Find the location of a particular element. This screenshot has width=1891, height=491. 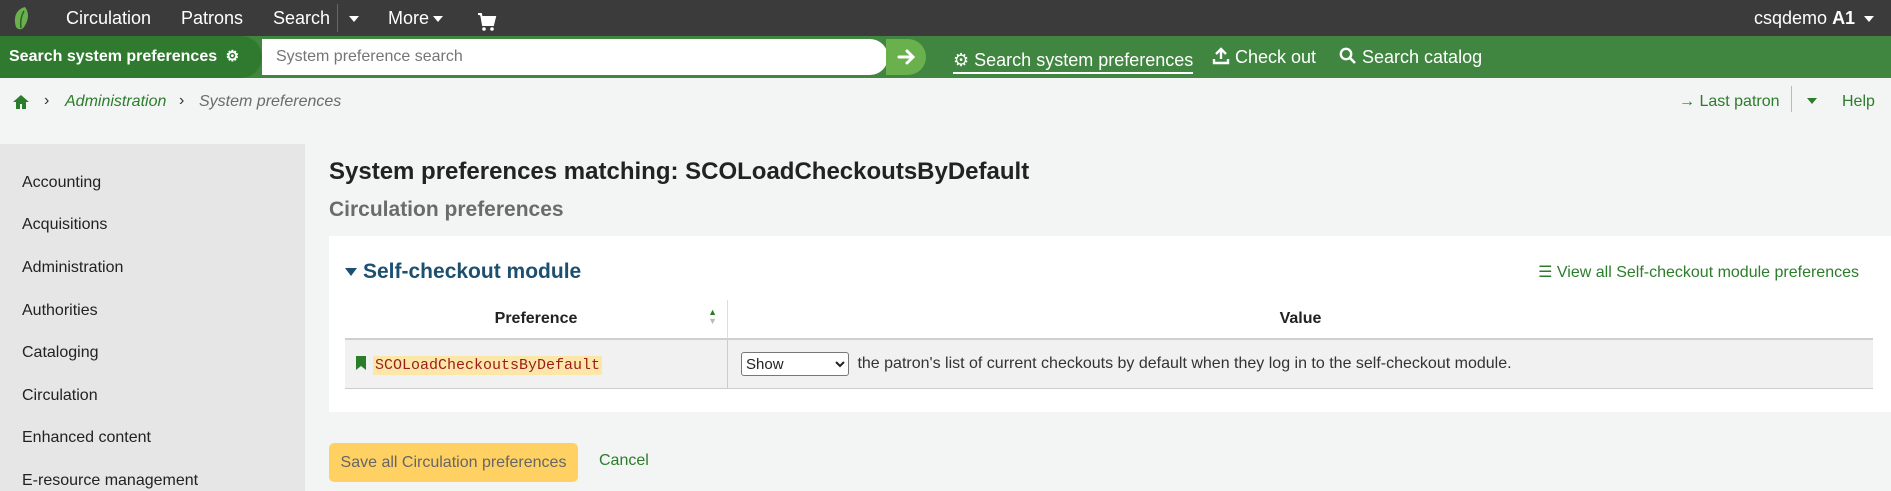

tab-search-catalog: Search catalog is located at coordinates (1410, 57).